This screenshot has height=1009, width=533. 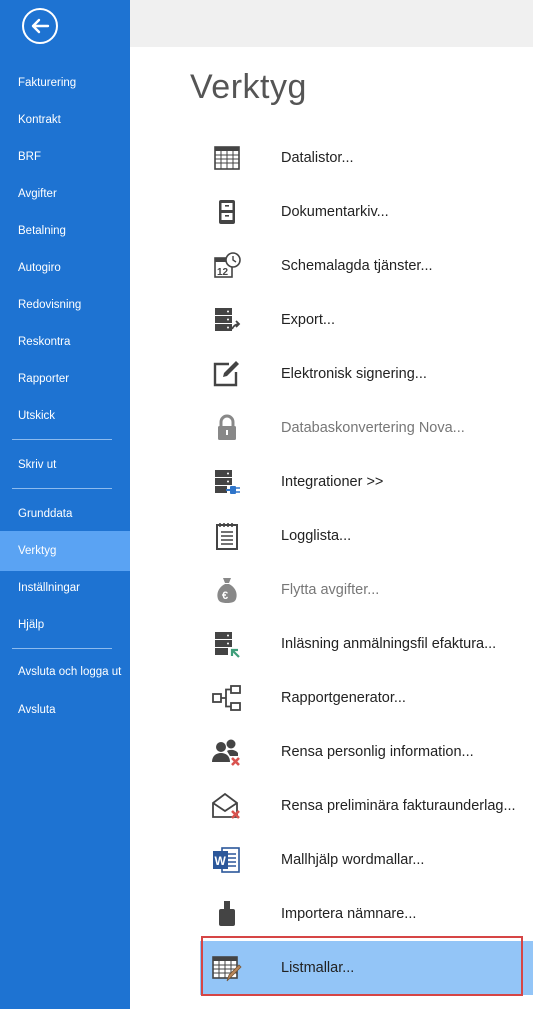 What do you see at coordinates (331, 23) in the screenshot?
I see `top-bar` at bounding box center [331, 23].